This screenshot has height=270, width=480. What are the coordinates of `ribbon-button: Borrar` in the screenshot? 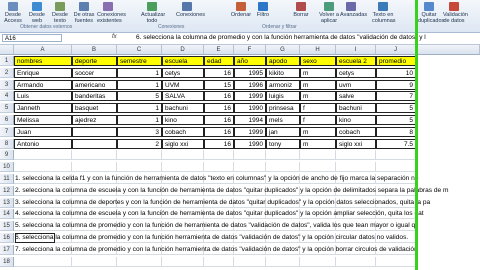 It's located at (301, 10).